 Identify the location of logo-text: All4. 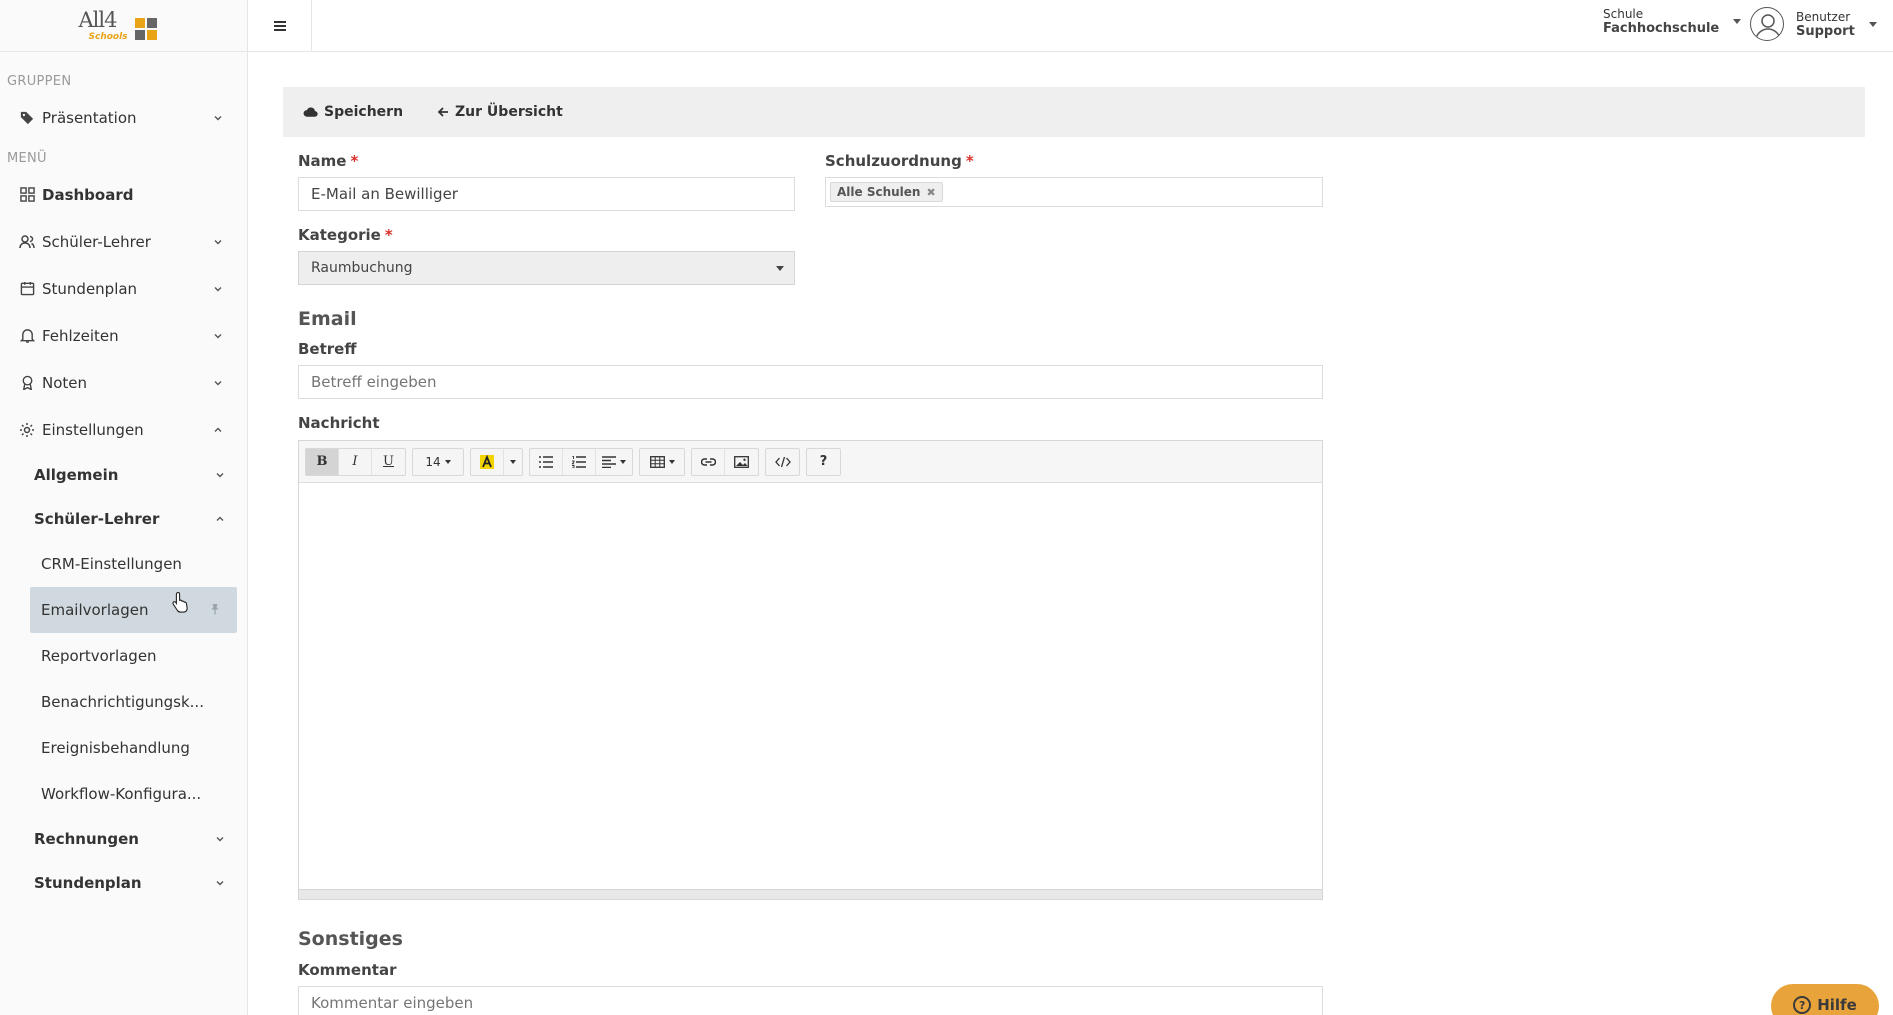
(98, 19).